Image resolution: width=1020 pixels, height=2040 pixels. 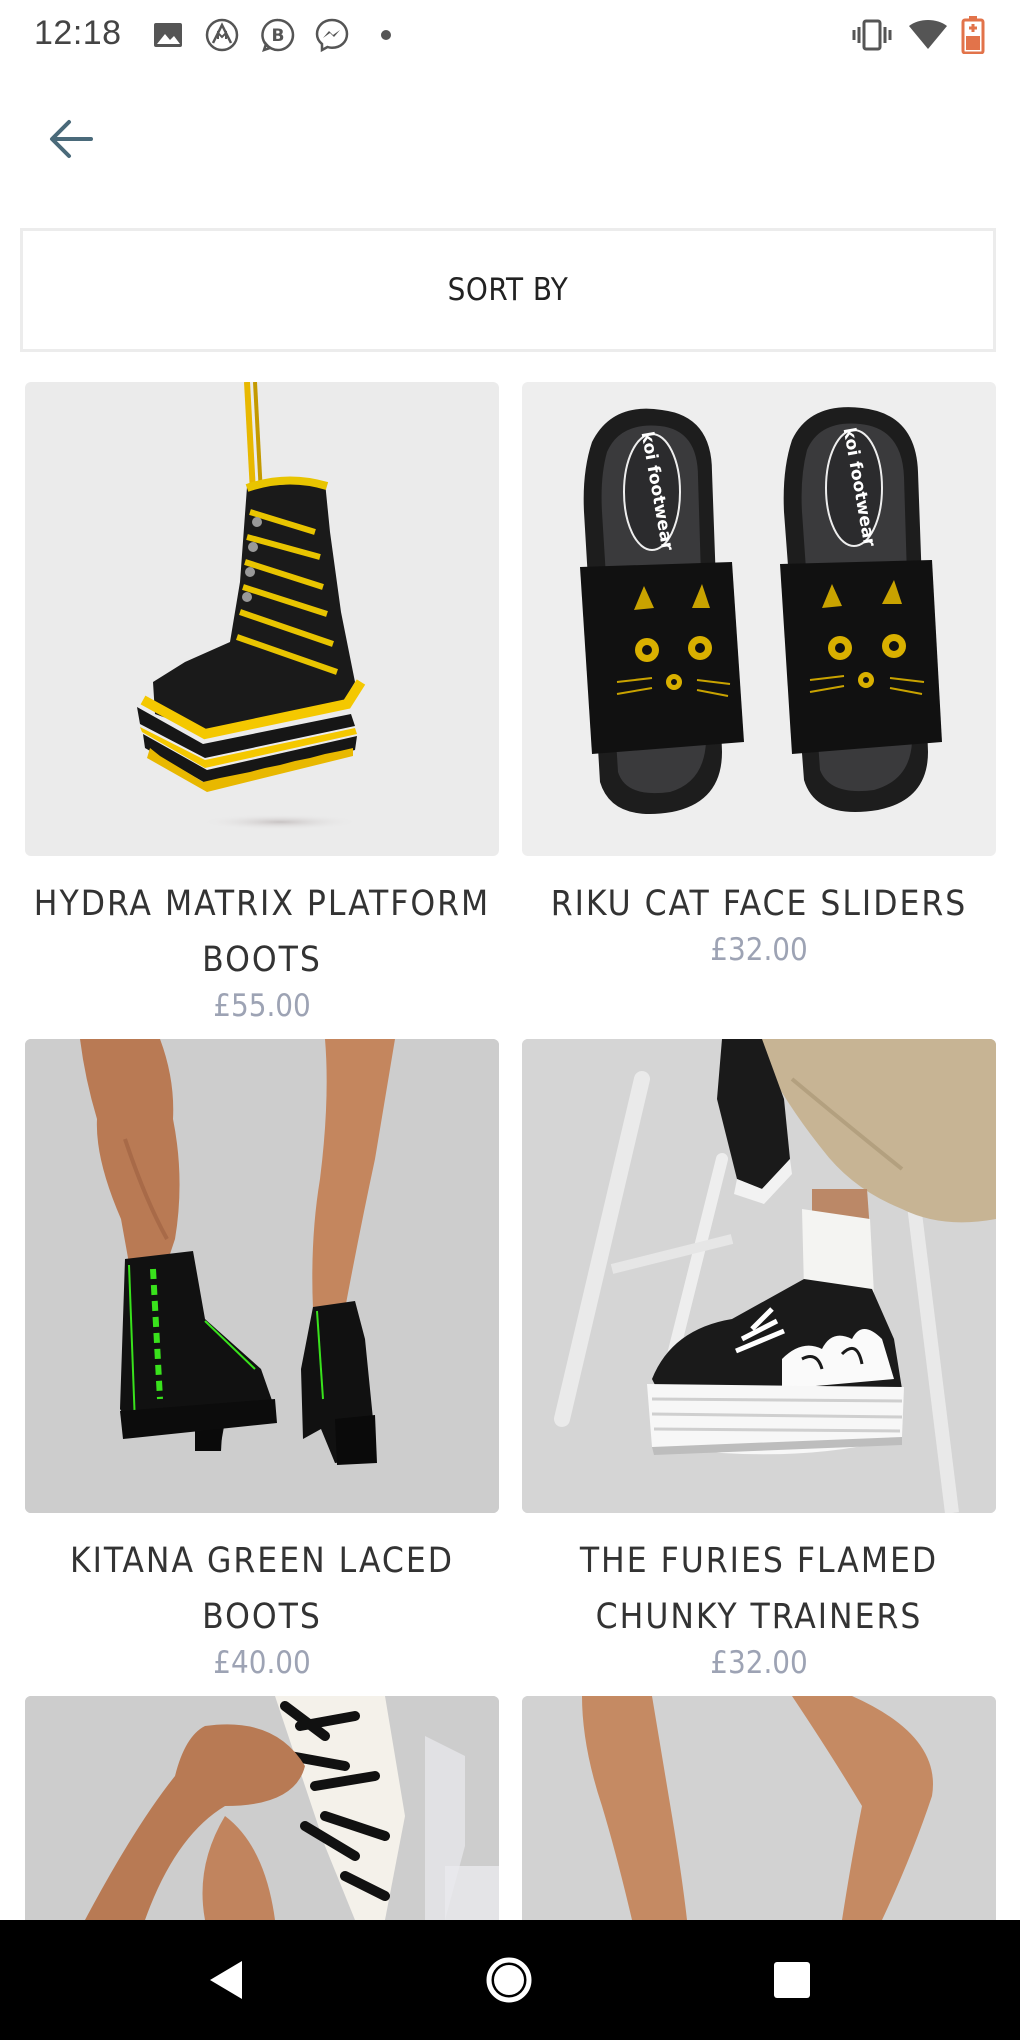 What do you see at coordinates (973, 35) in the screenshot?
I see `battery-icon` at bounding box center [973, 35].